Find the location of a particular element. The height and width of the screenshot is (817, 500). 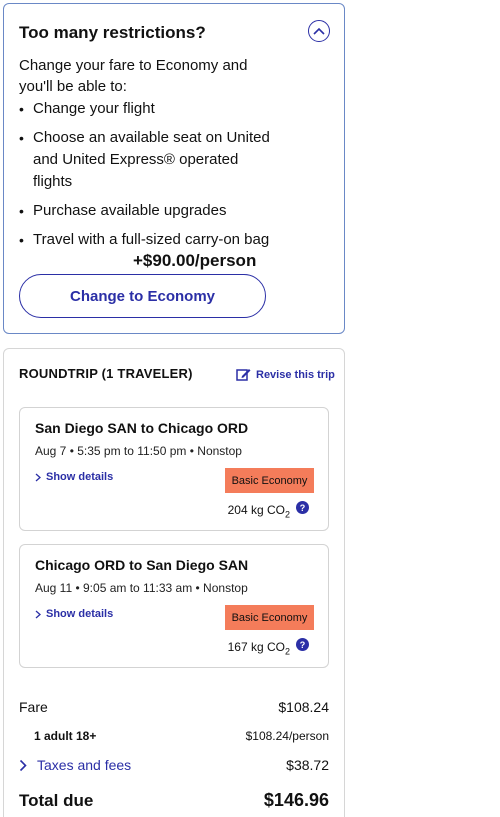

benefit-item: • Travel with a full-sized carry-on bag is located at coordinates (149, 240).